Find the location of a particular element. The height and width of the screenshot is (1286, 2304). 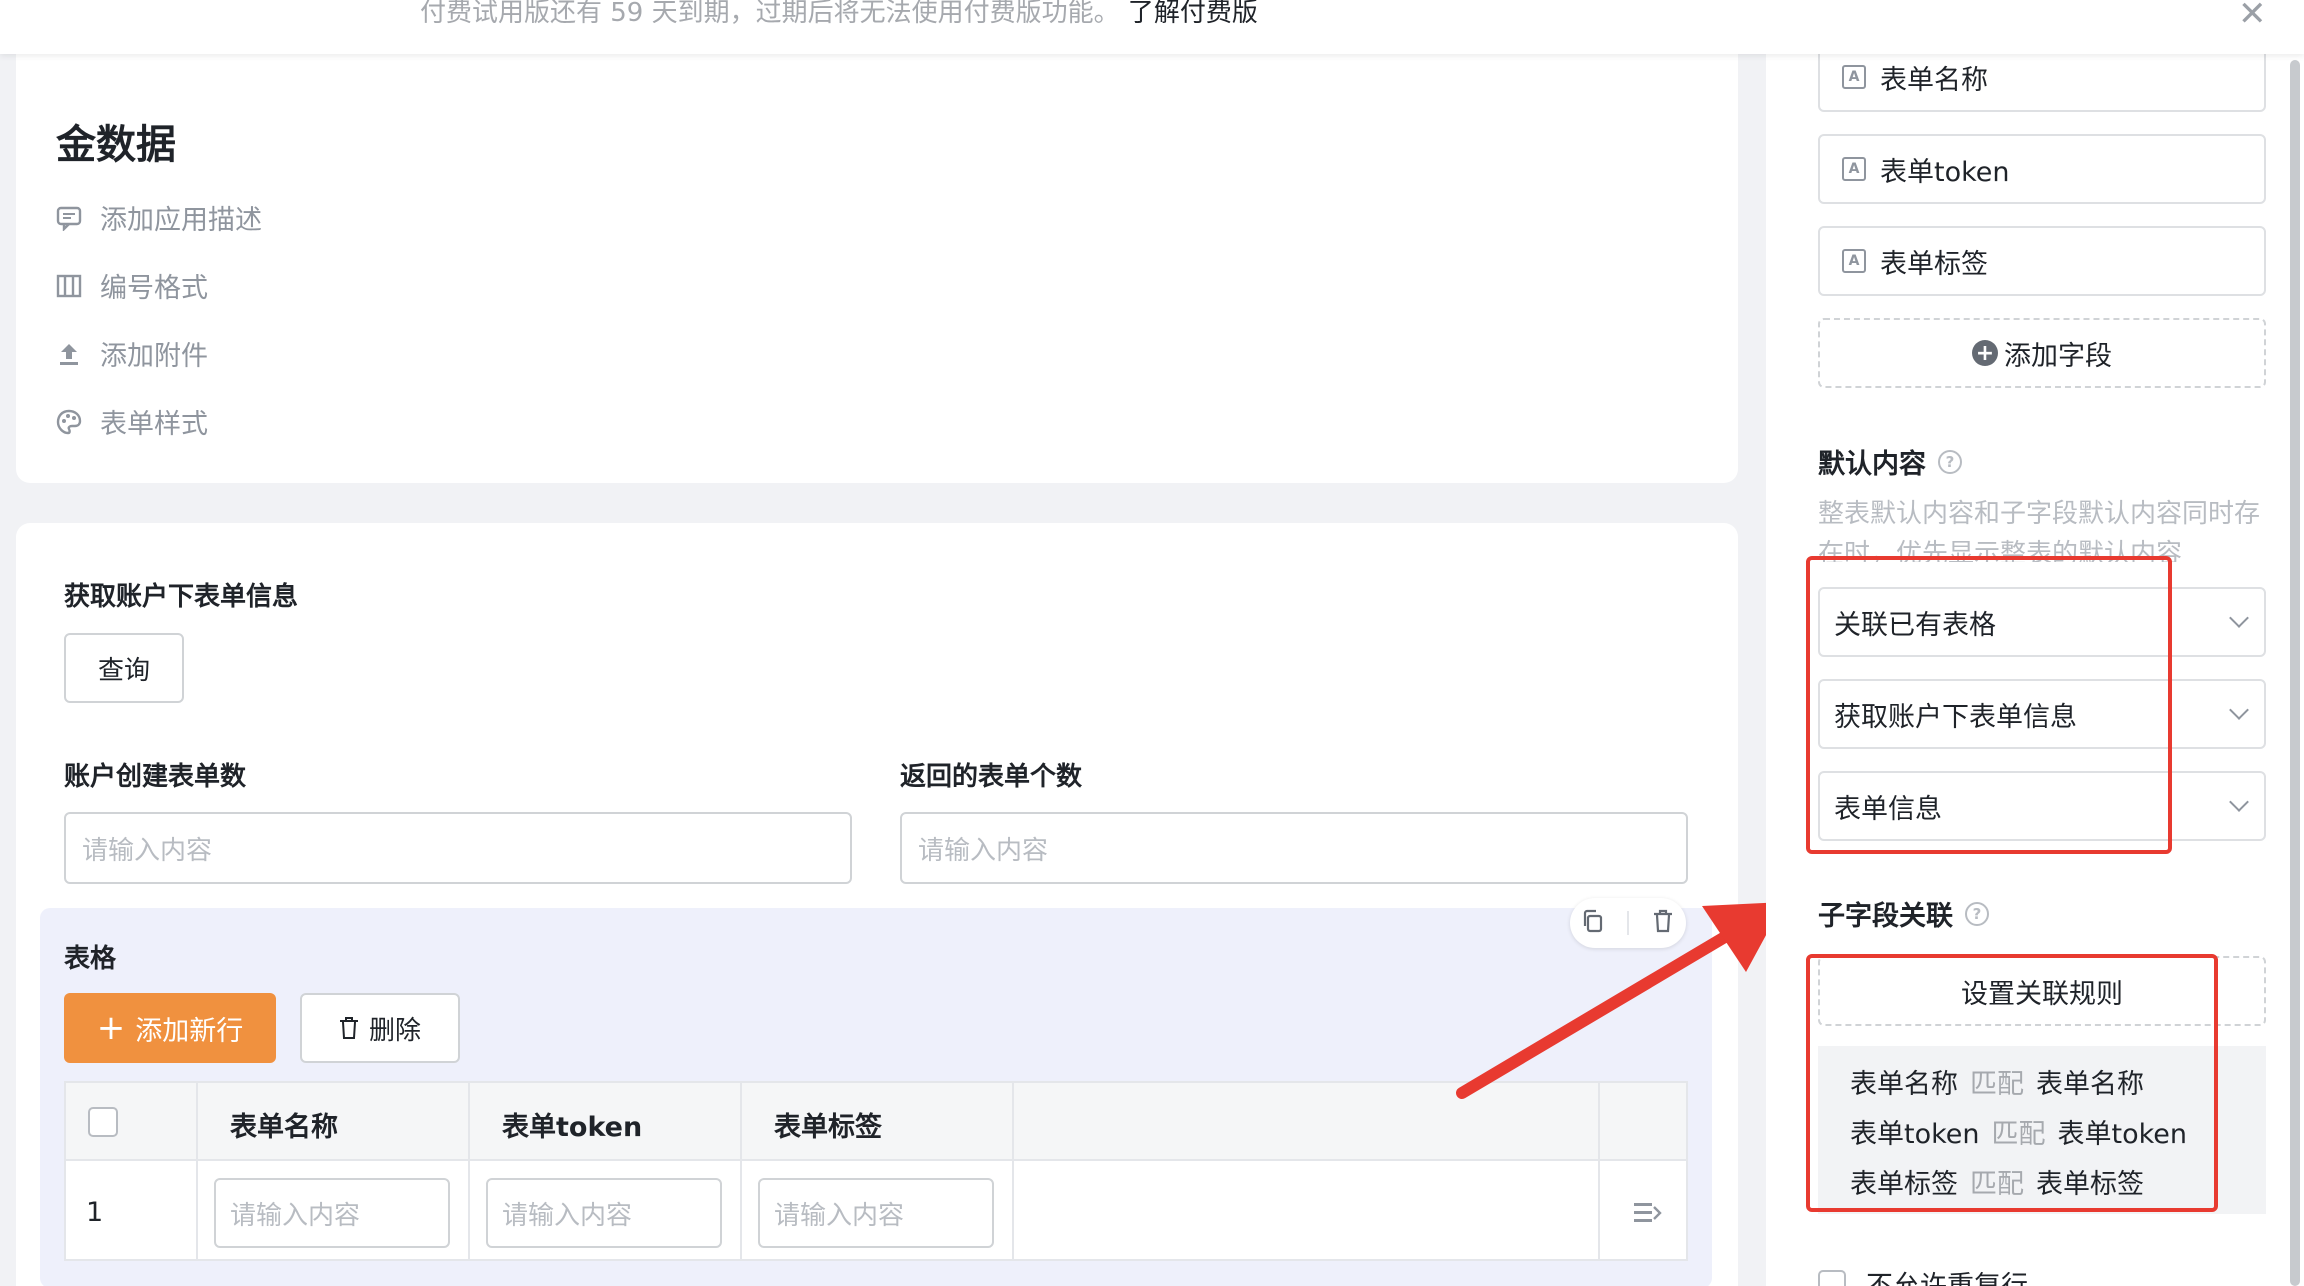

add-attachment-link: 添加附件 is located at coordinates (132, 353).